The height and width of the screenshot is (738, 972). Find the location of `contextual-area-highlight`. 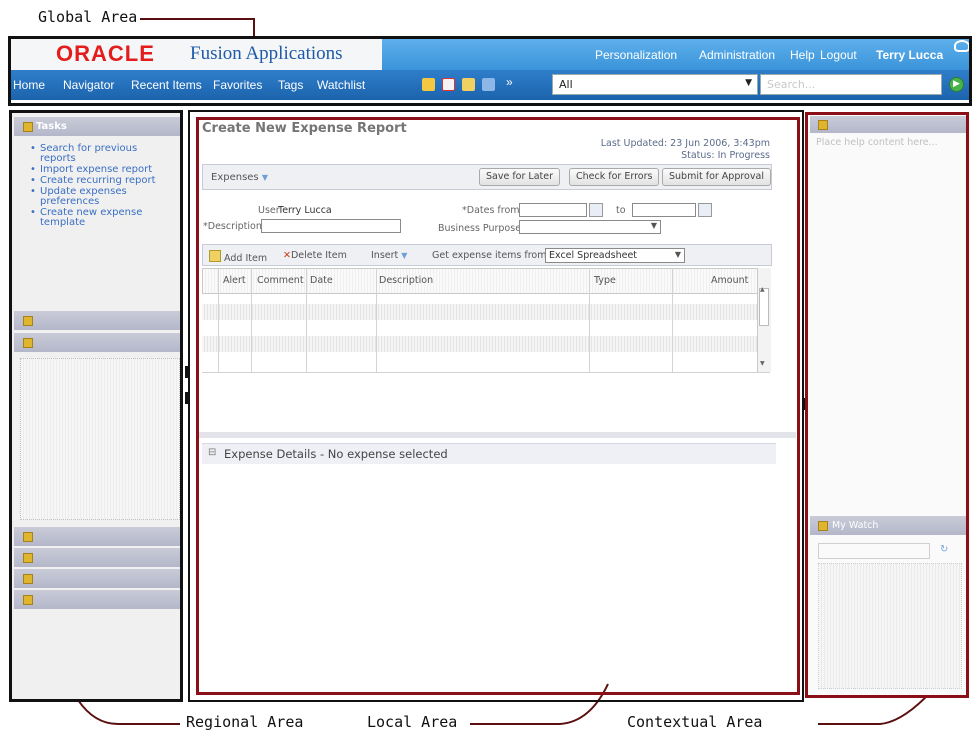

contextual-area-highlight is located at coordinates (887, 405).